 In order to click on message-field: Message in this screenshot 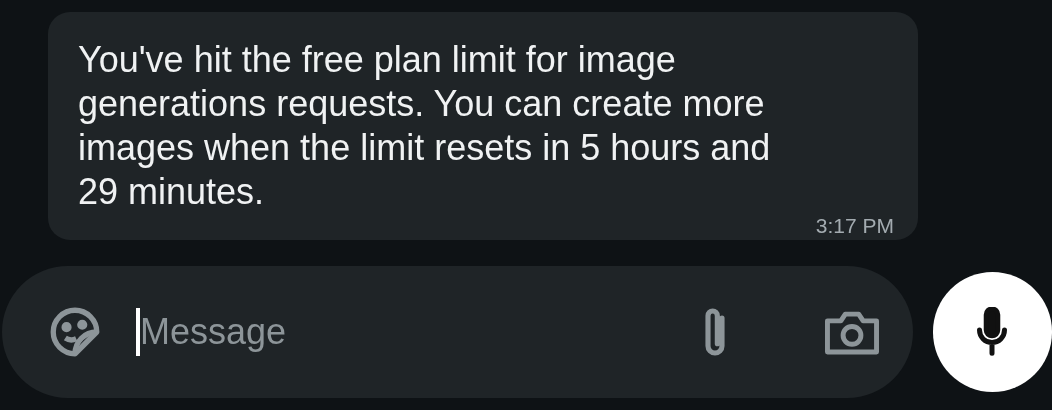, I will do `click(380, 332)`.